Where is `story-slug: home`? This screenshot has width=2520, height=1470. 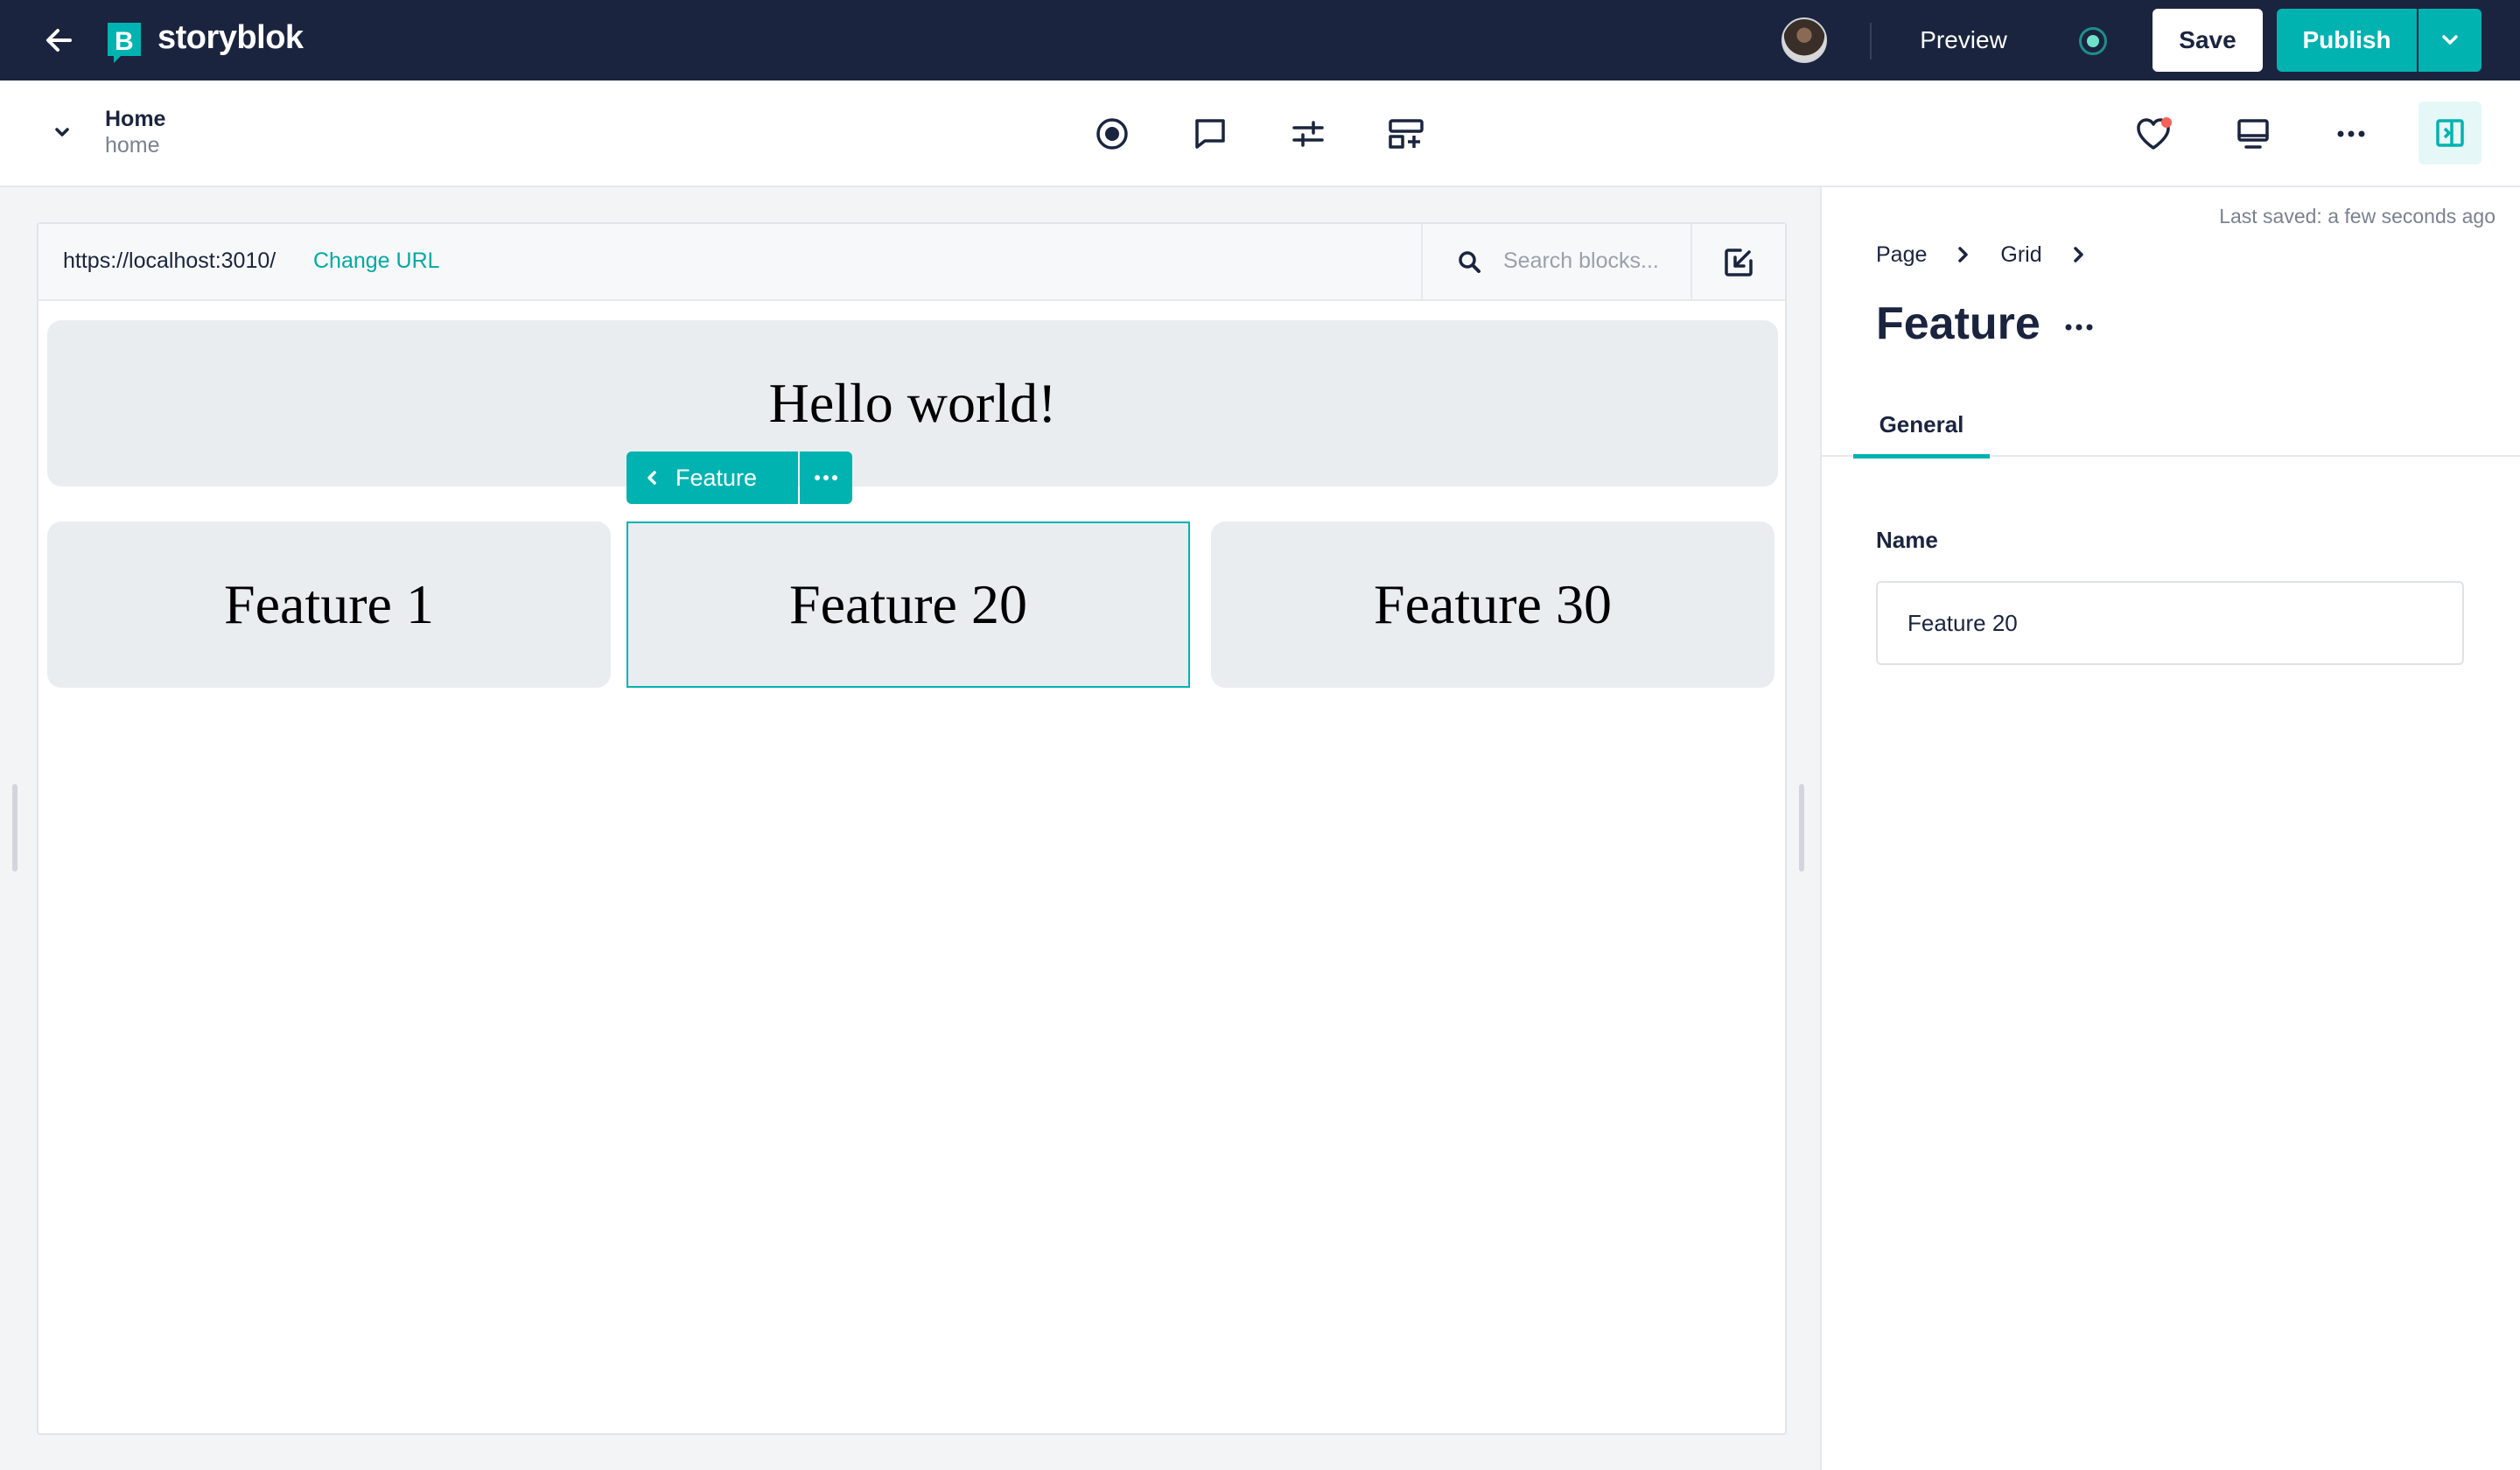 story-slug: home is located at coordinates (132, 145).